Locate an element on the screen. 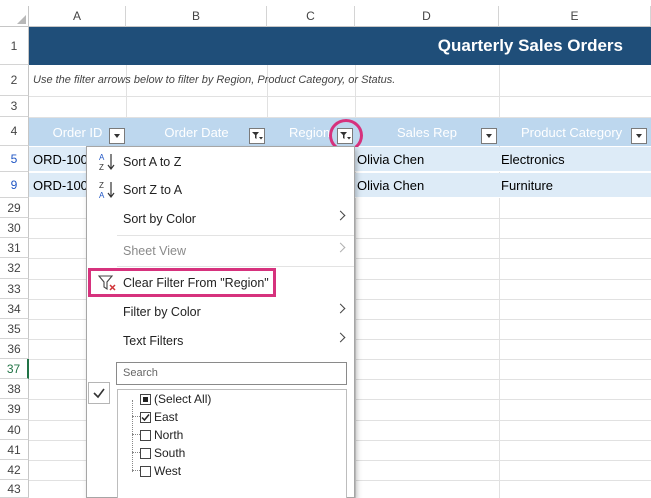 The height and width of the screenshot is (498, 651). indeterminate-checkbox is located at coordinates (145, 399).